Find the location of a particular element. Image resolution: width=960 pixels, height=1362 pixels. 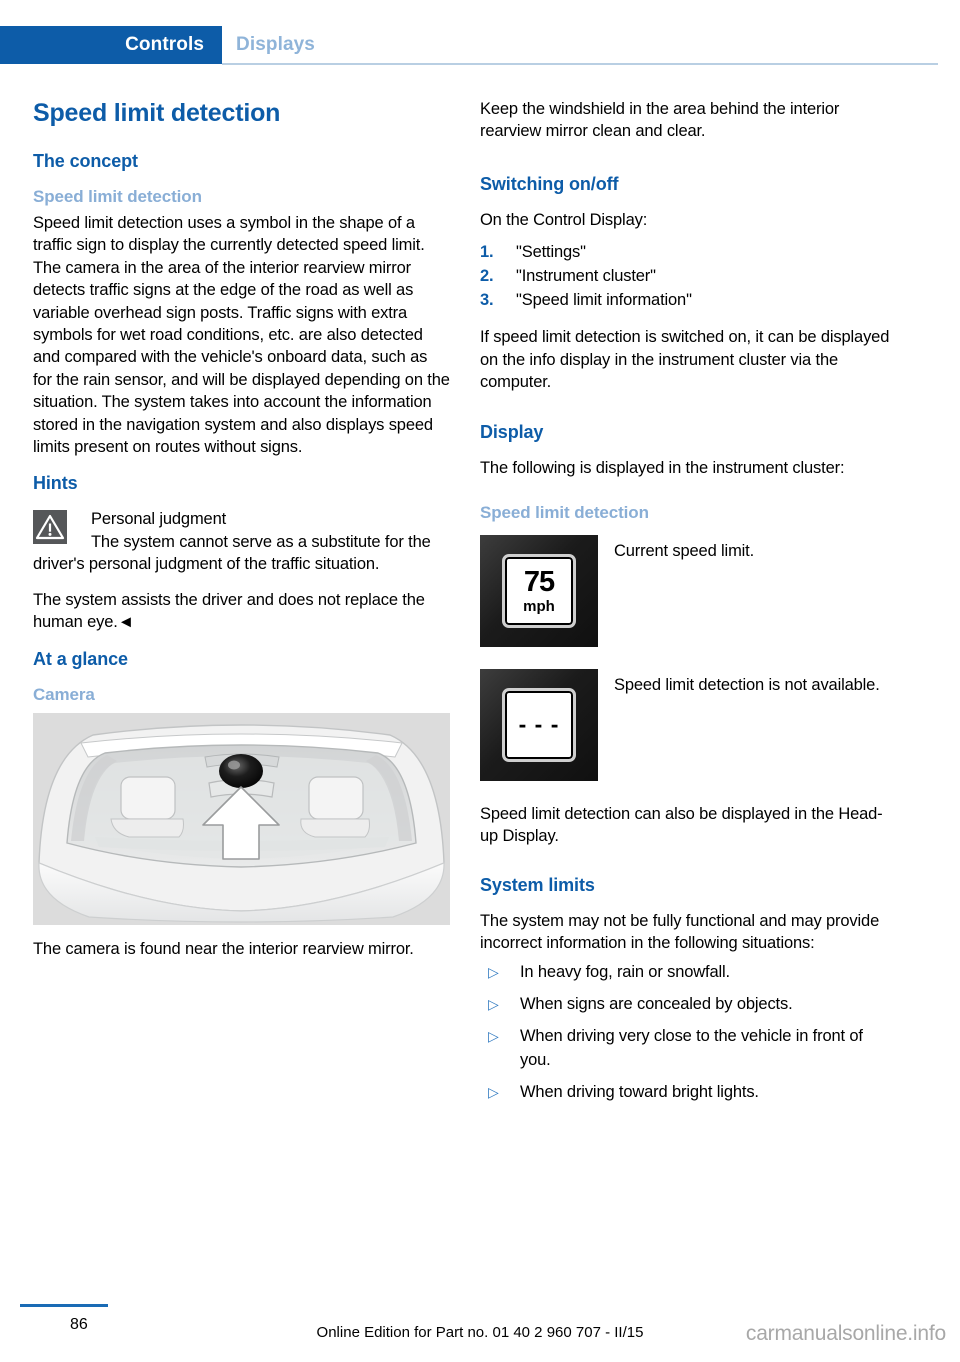

list-item: ▷ When signs are concealed by objects. is located at coordinates (688, 1004).